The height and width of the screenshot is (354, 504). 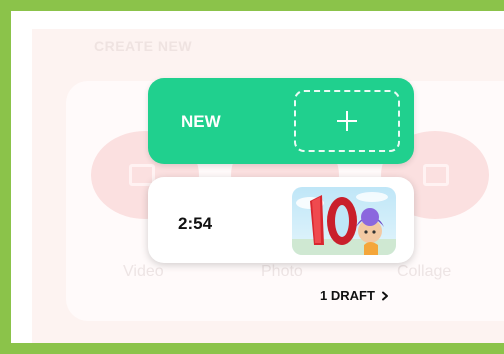 I want to click on add-media-area, so click(x=347, y=121).